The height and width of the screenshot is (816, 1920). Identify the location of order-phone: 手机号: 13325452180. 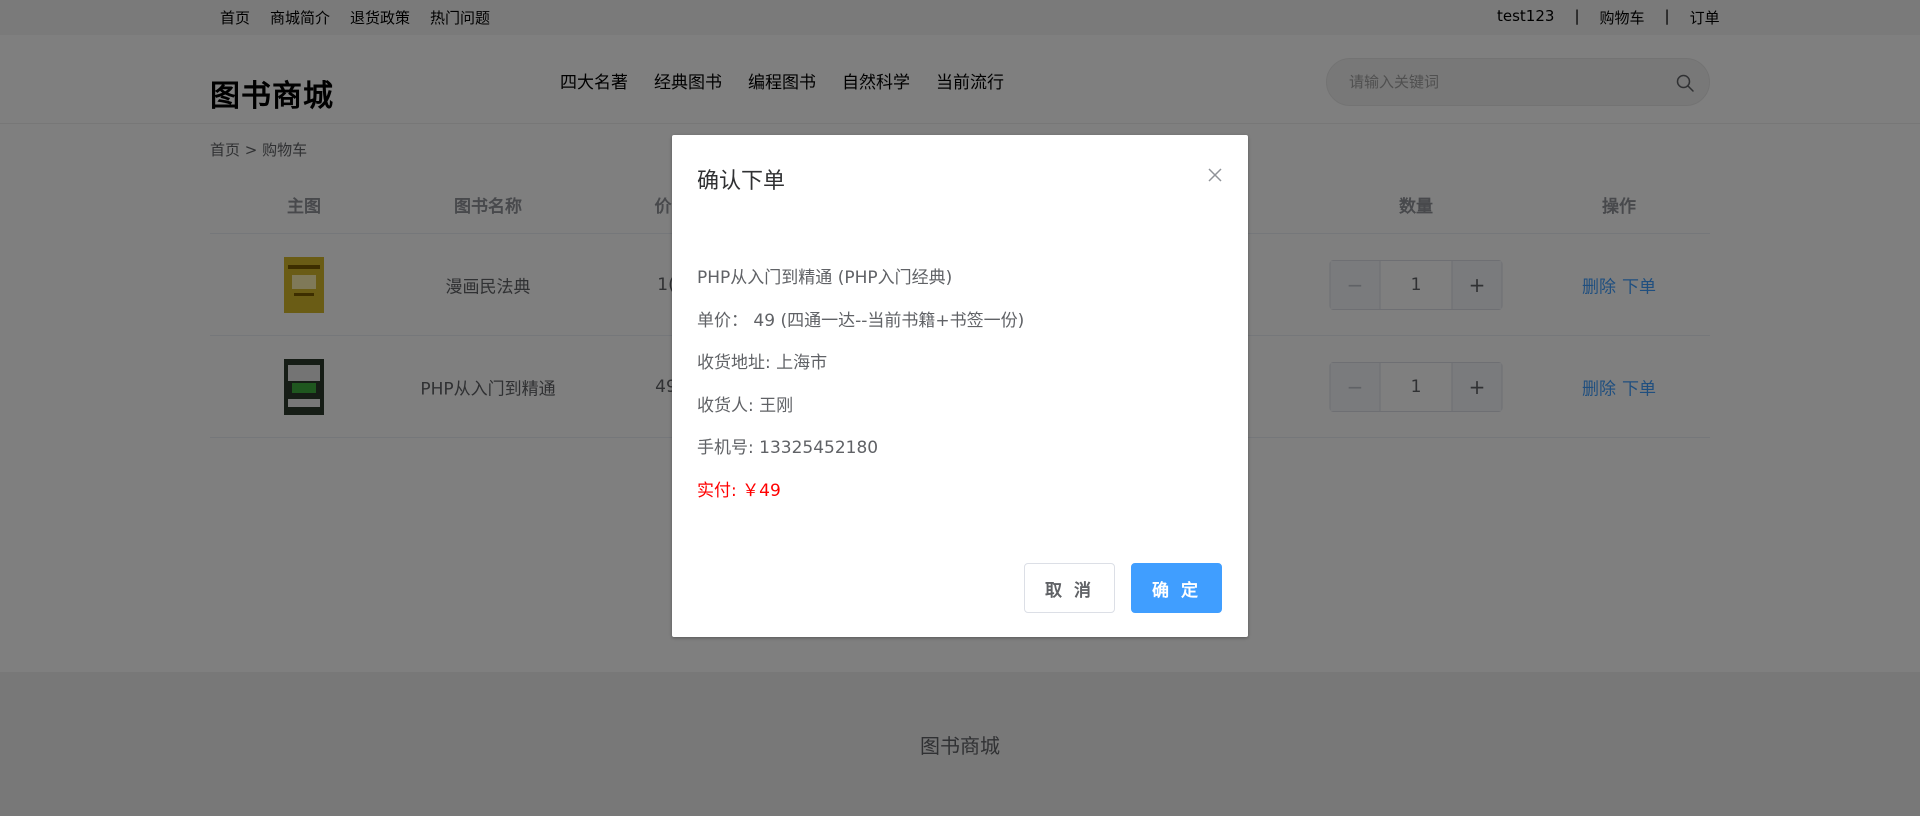
(788, 448).